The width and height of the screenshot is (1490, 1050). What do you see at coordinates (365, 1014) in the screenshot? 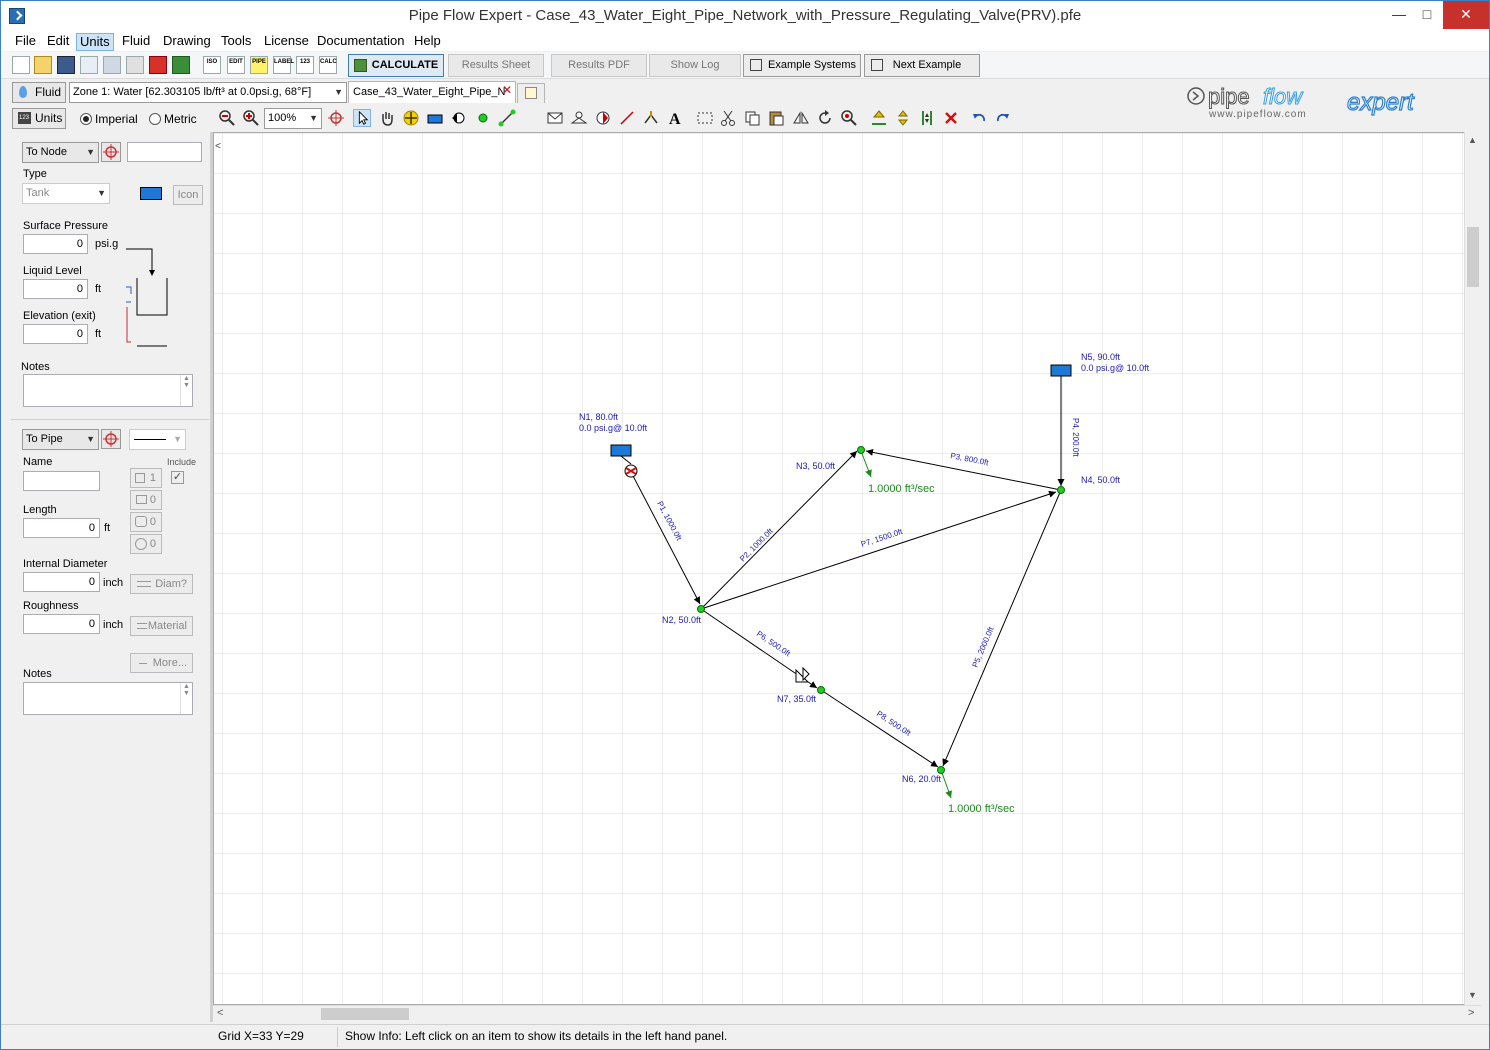
I see `horizontal-scroll-thumb` at bounding box center [365, 1014].